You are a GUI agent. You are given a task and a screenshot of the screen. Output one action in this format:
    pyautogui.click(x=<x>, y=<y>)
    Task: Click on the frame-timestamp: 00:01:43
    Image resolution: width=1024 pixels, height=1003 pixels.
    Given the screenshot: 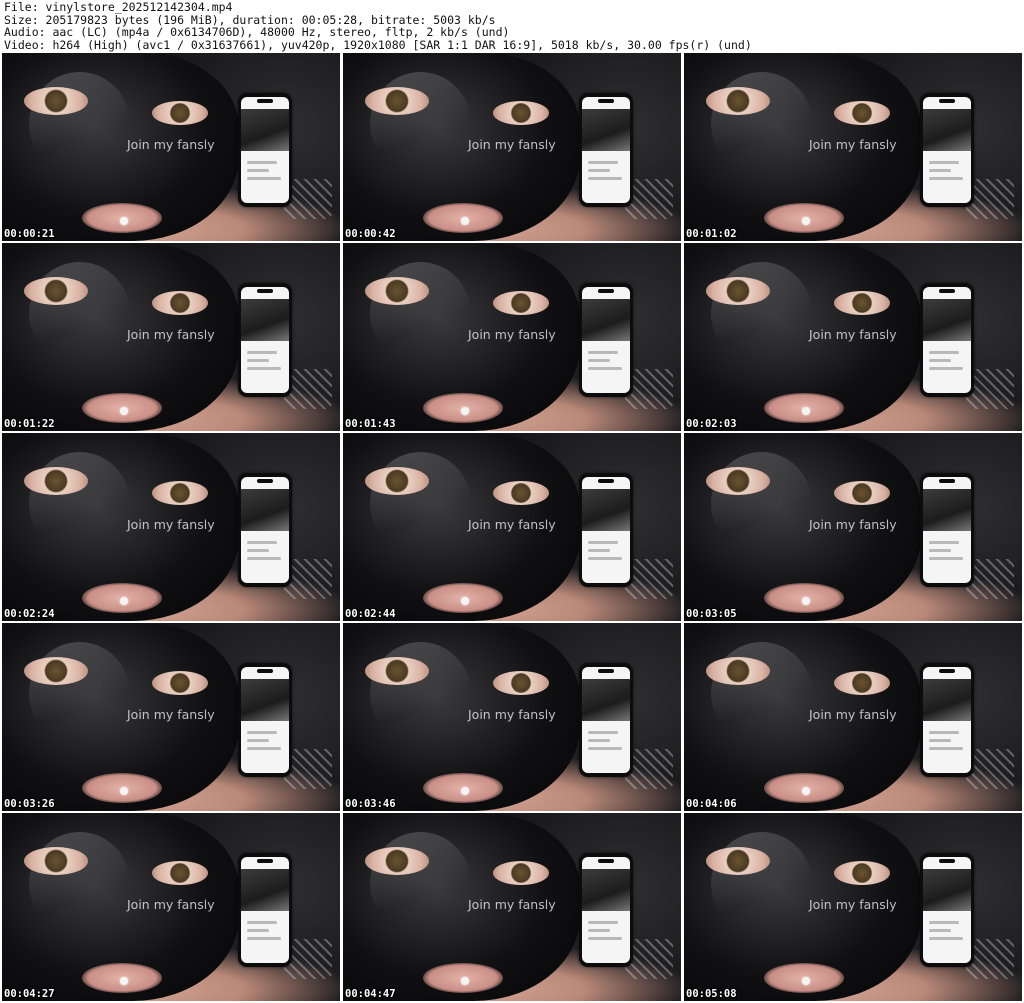 What is the action you would take?
    pyautogui.click(x=370, y=424)
    